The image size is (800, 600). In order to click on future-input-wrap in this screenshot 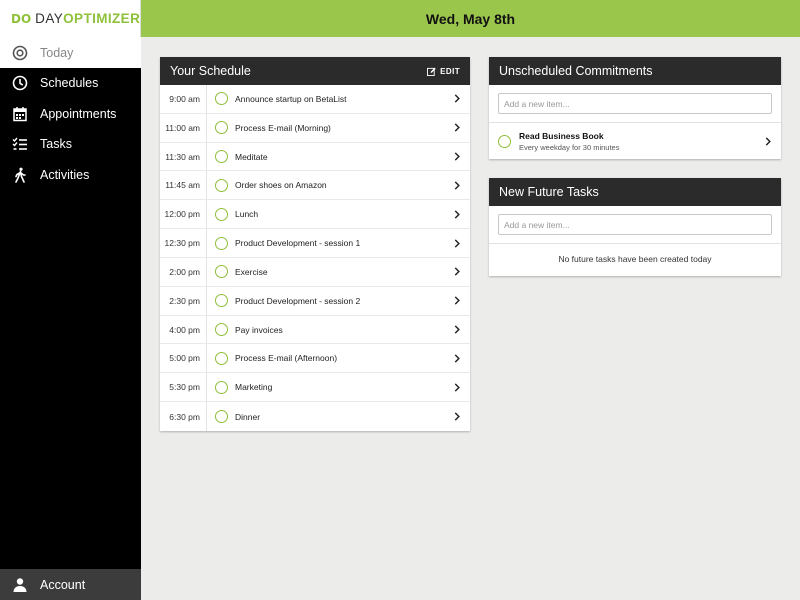, I will do `click(635, 225)`.